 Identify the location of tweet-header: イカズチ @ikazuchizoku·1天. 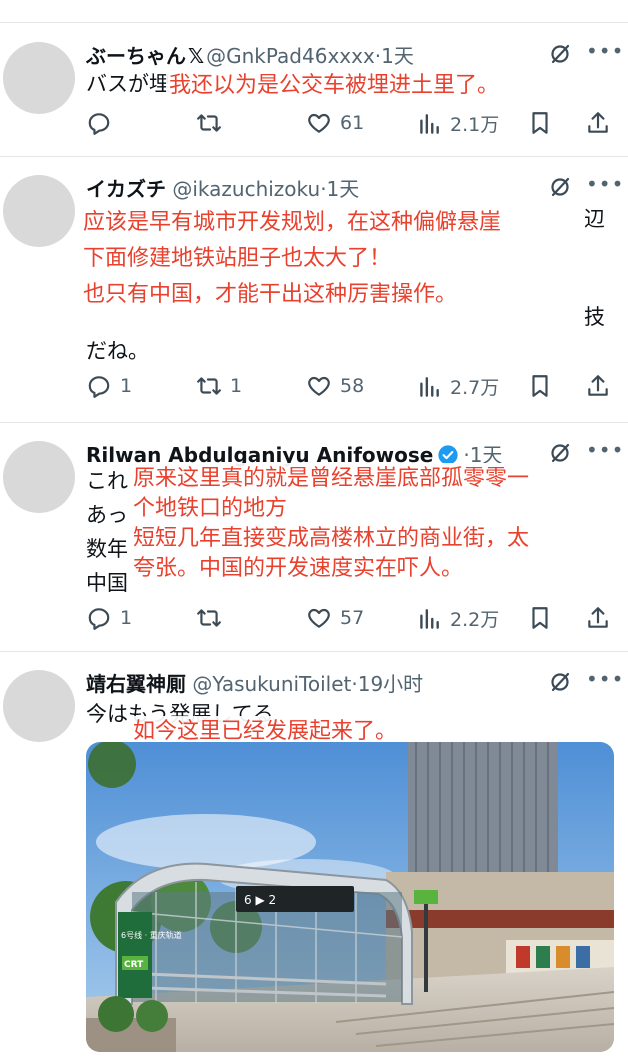
(222, 187).